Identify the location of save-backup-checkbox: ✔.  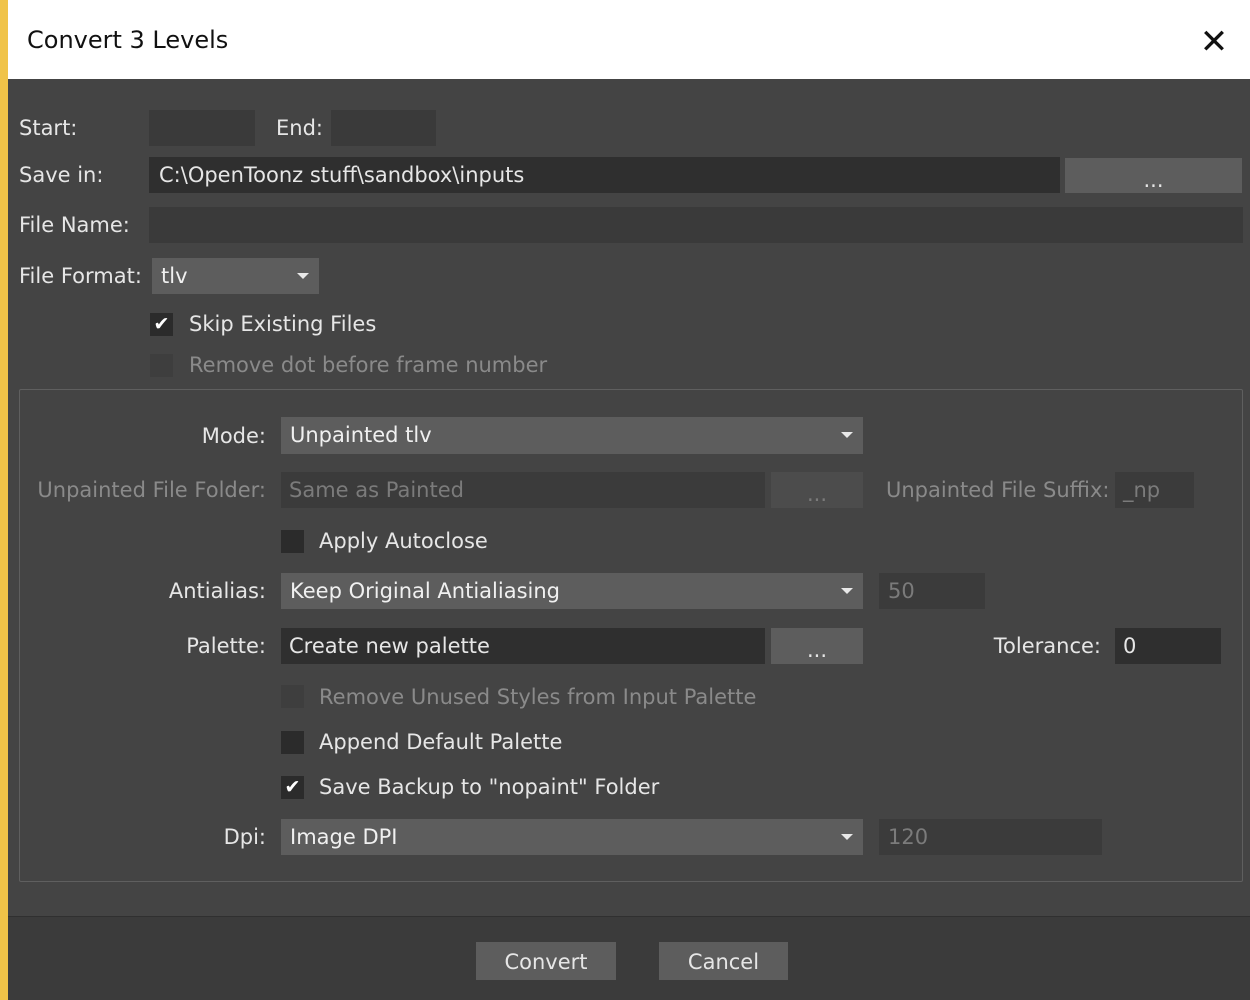
(292, 787).